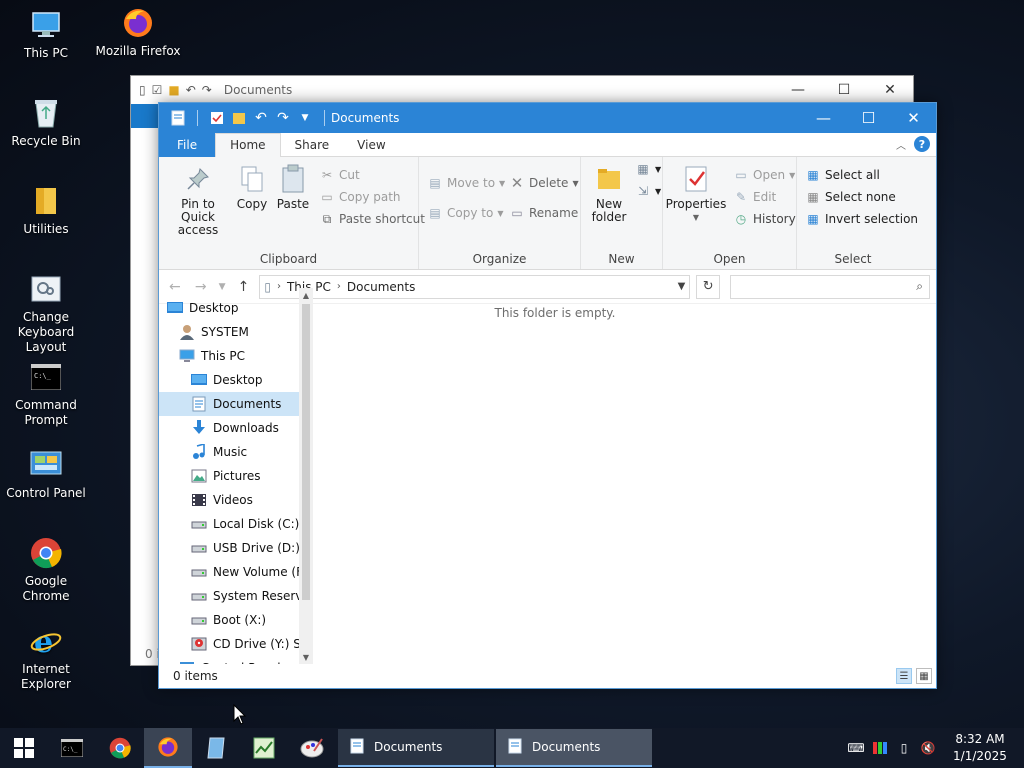  Describe the element at coordinates (46, 34) in the screenshot. I see `desktop-icon-this-pc: This PC` at that location.